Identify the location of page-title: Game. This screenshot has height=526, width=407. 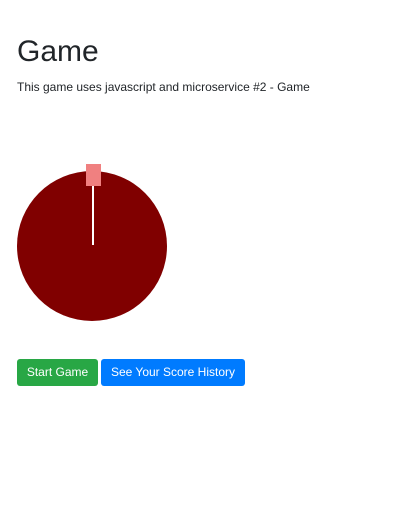
(58, 51).